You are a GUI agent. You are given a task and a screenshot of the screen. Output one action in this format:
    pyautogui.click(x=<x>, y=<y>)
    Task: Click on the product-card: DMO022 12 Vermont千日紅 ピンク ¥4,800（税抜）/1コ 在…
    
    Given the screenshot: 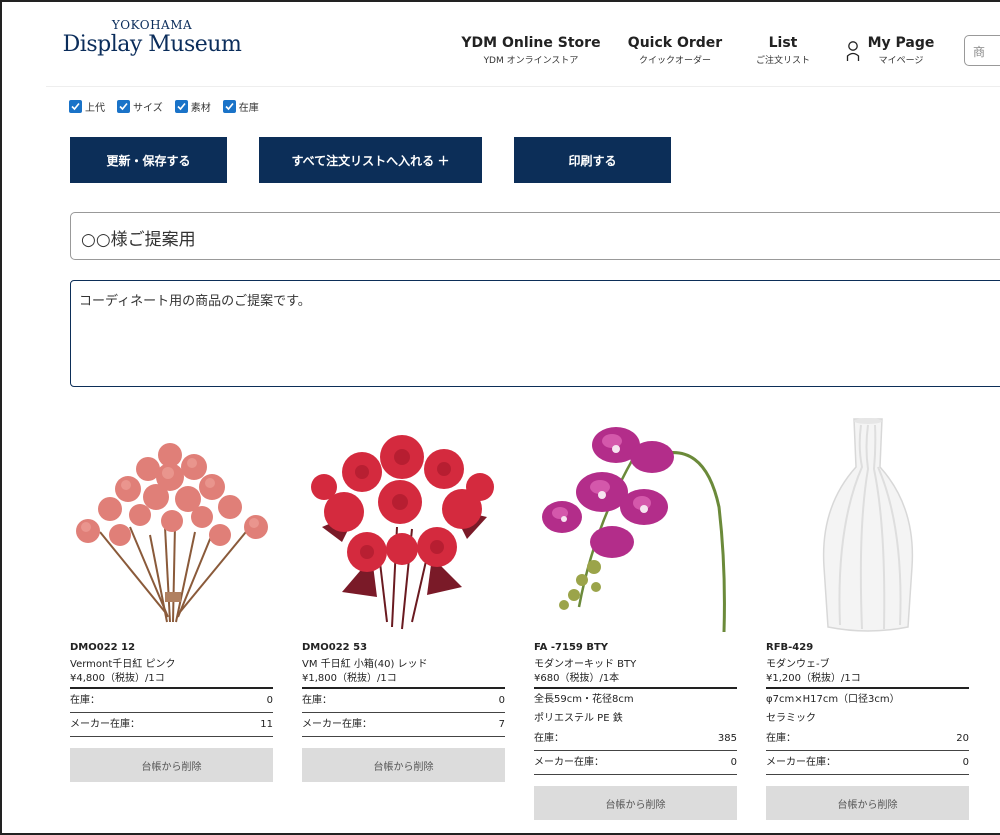 What is the action you would take?
    pyautogui.click(x=171, y=599)
    